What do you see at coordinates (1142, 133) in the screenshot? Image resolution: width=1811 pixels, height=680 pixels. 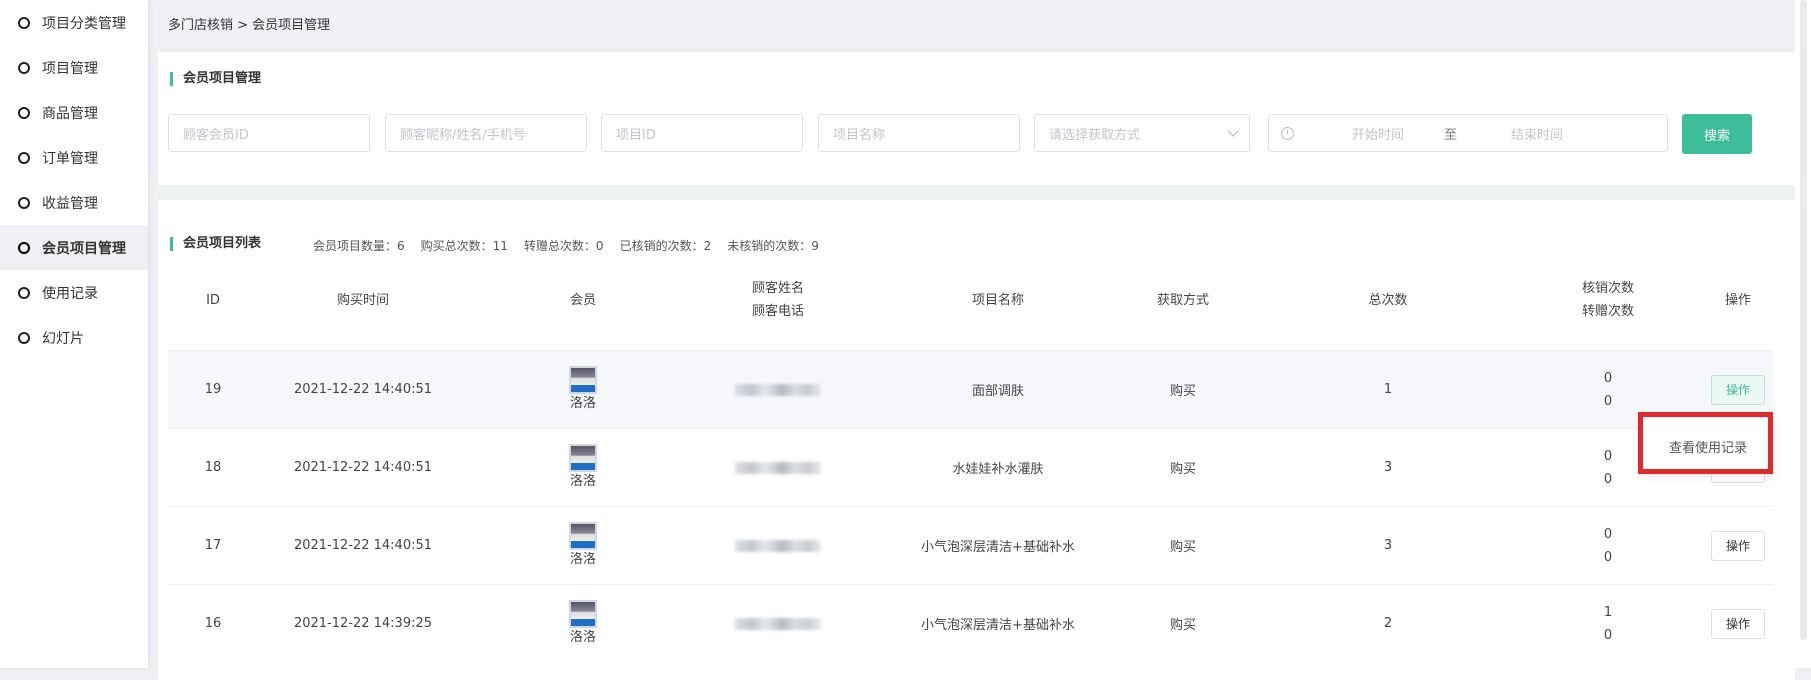 I see `acquire-method-select: 请选择获取方式` at bounding box center [1142, 133].